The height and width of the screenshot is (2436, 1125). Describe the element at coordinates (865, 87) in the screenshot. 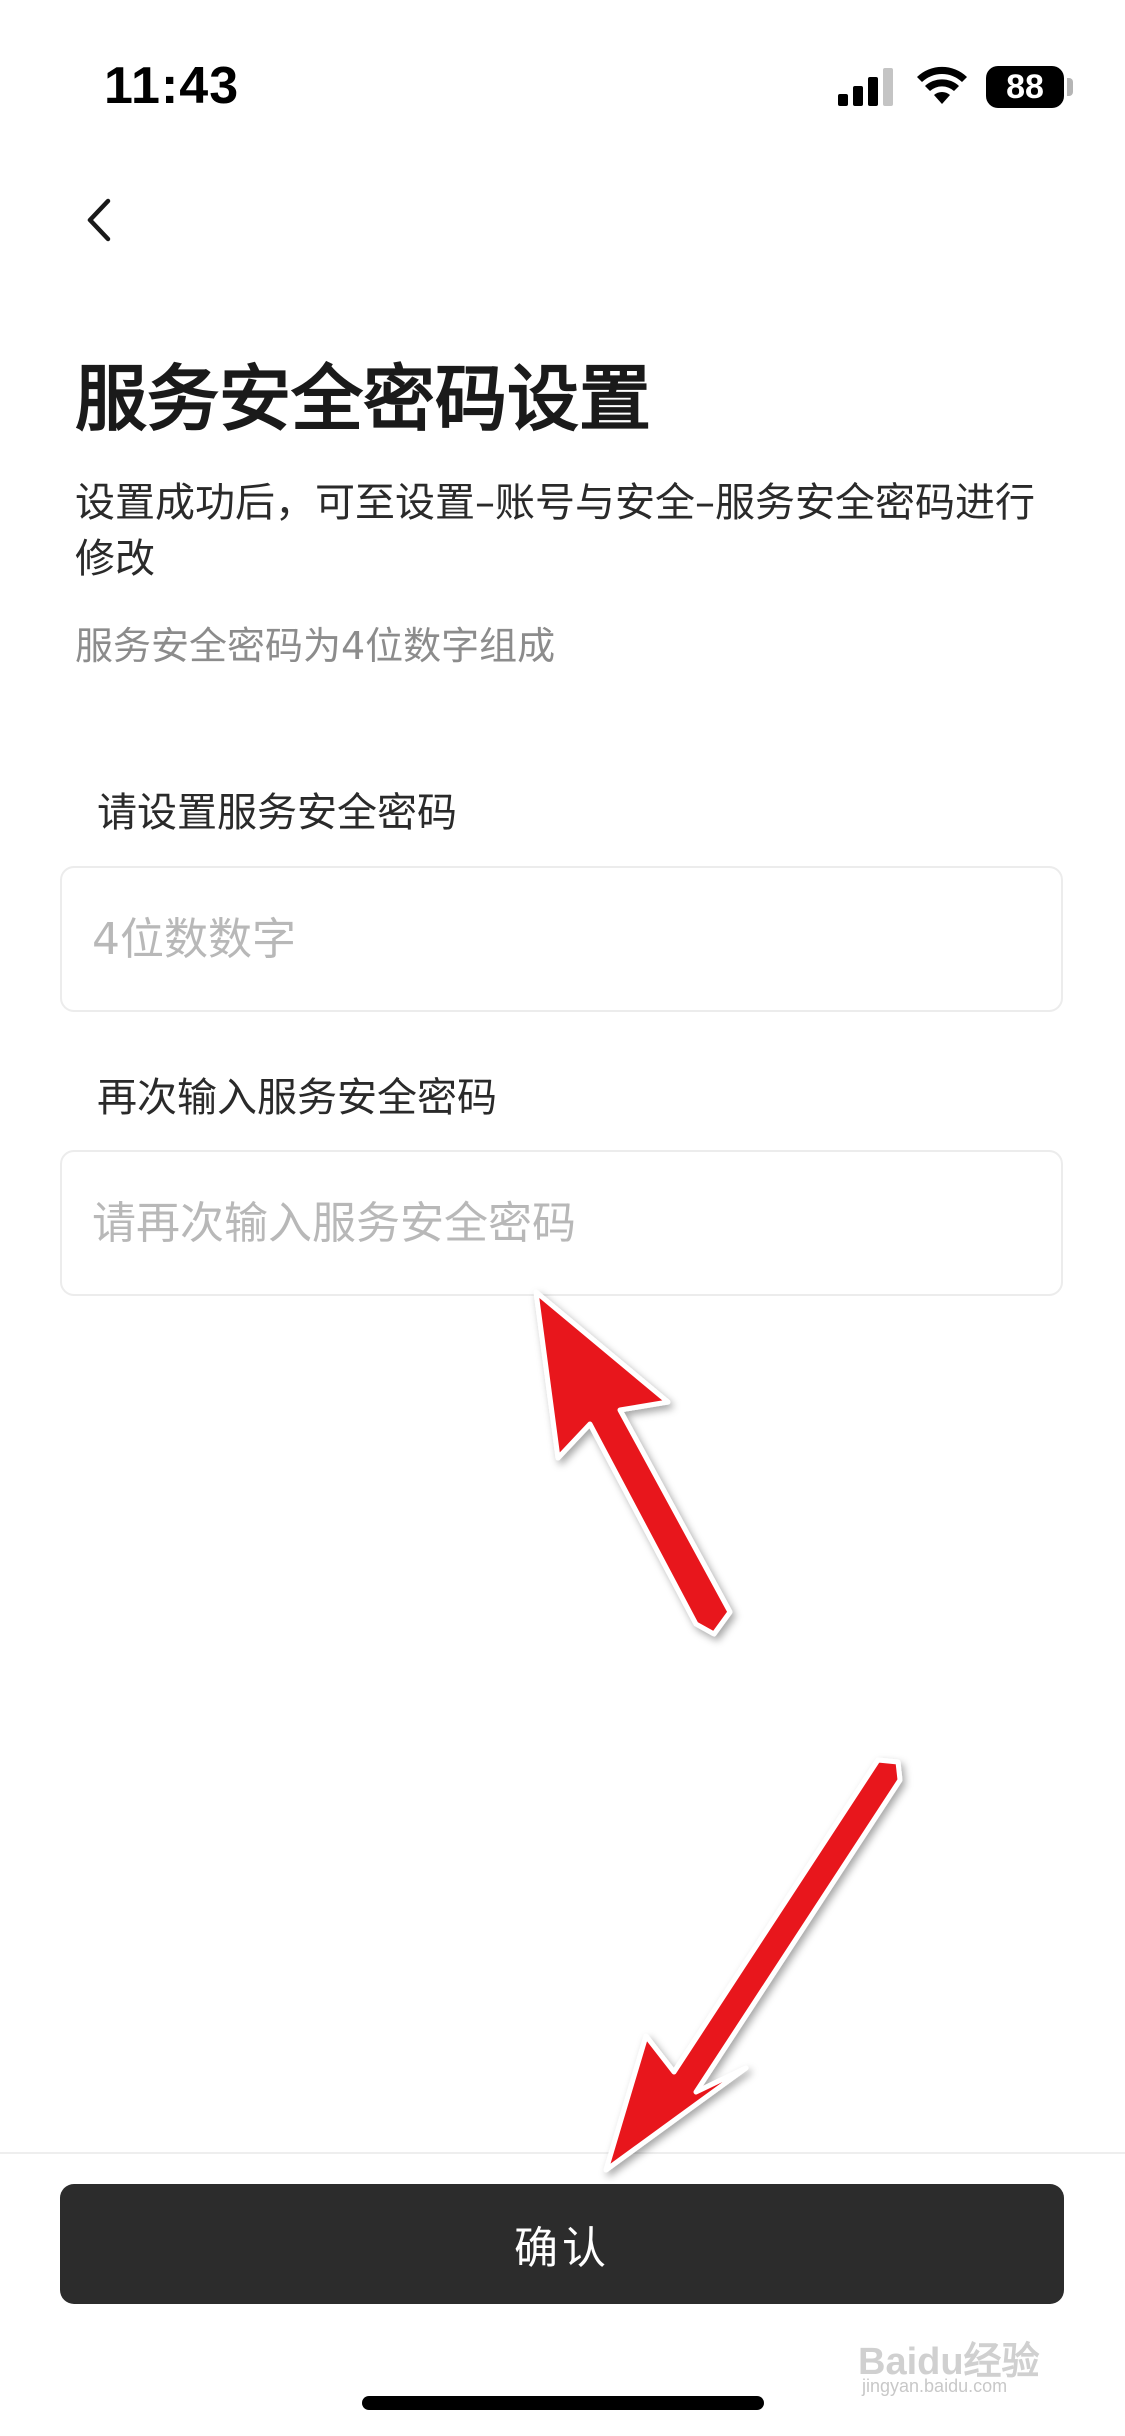

I see `signal-icon` at that location.